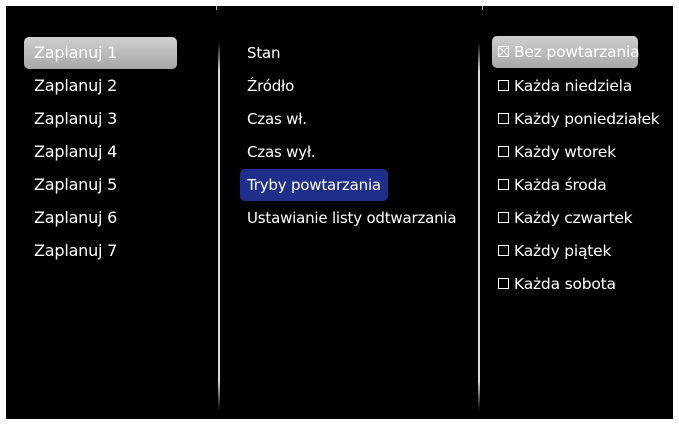  I want to click on repeat-option-label: Każda środa, so click(560, 185).